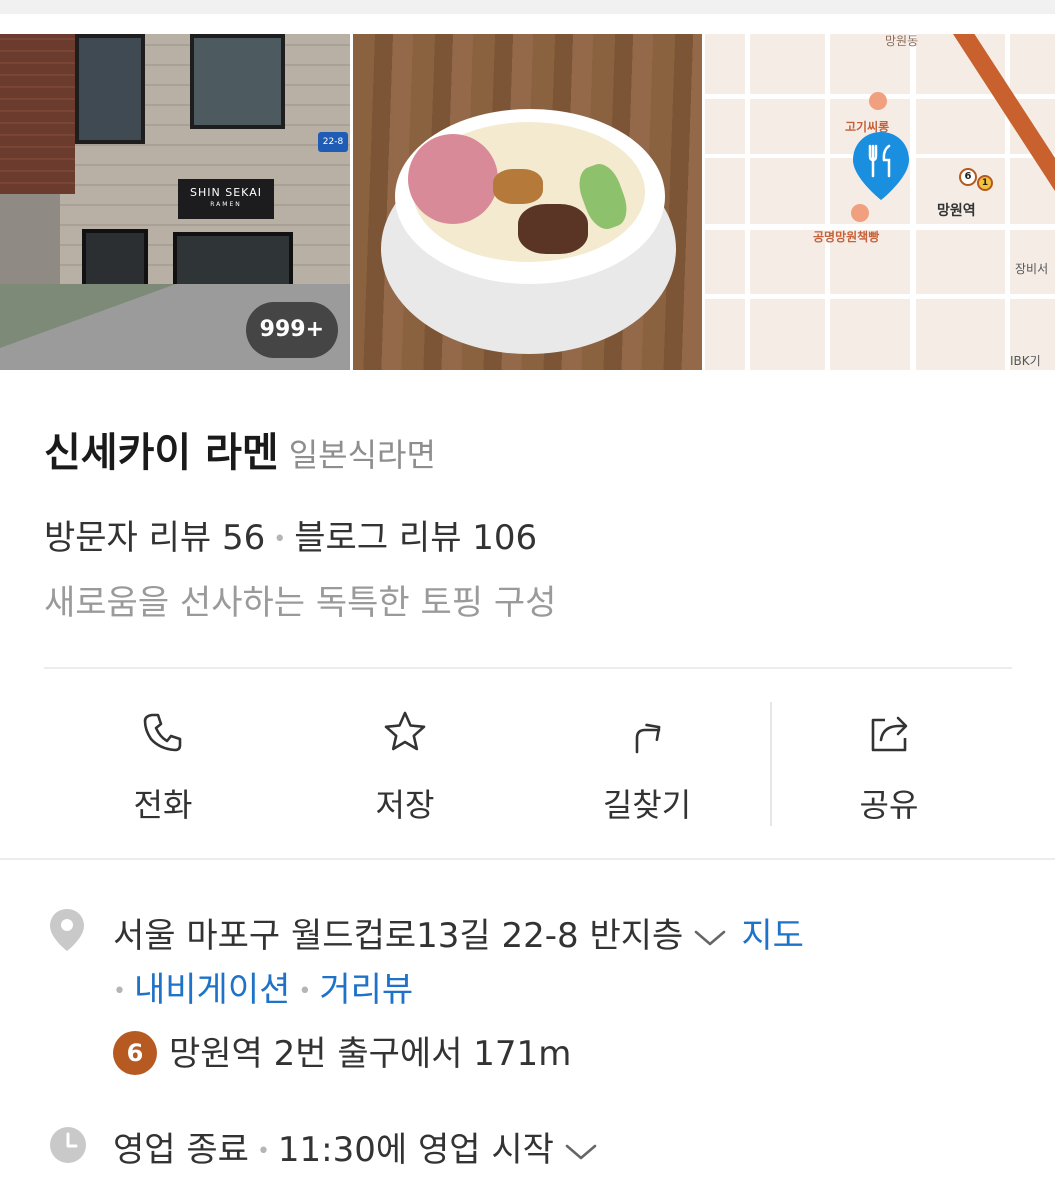 The height and width of the screenshot is (1200, 1055). What do you see at coordinates (889, 805) in the screenshot?
I see `share-label: 공유` at bounding box center [889, 805].